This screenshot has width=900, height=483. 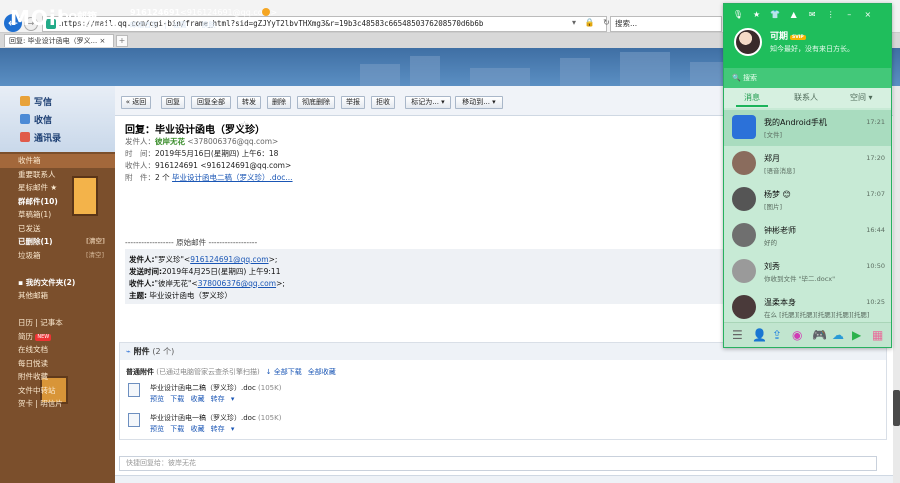 I want to click on sidebar-actions: 写信 收信 通讯录, so click(x=57, y=119).